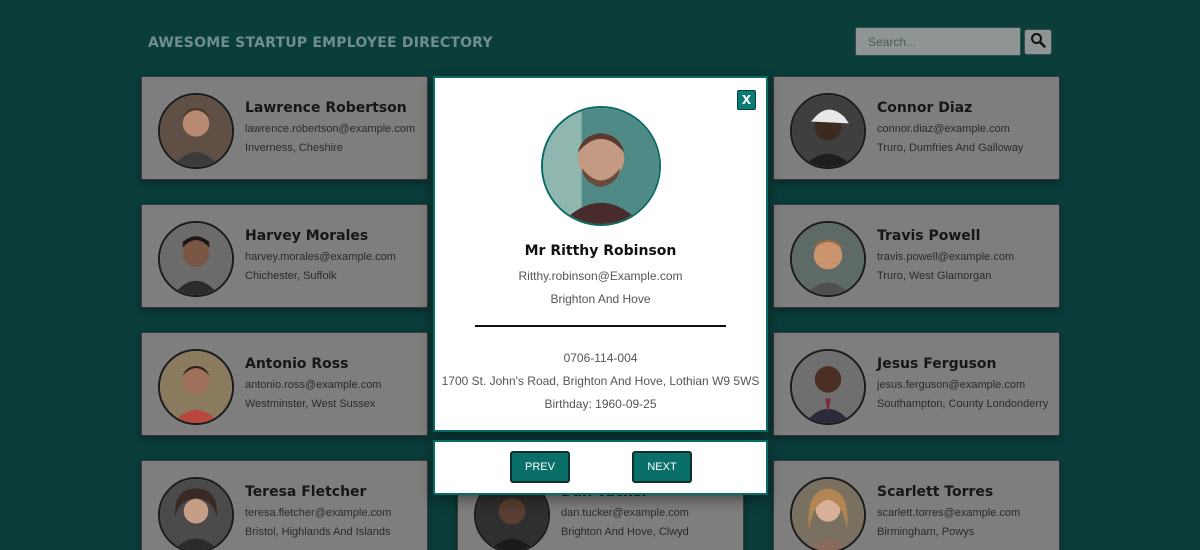 This screenshot has width=1200, height=550. What do you see at coordinates (326, 108) in the screenshot?
I see `employee-name: Lawrence Robertson` at bounding box center [326, 108].